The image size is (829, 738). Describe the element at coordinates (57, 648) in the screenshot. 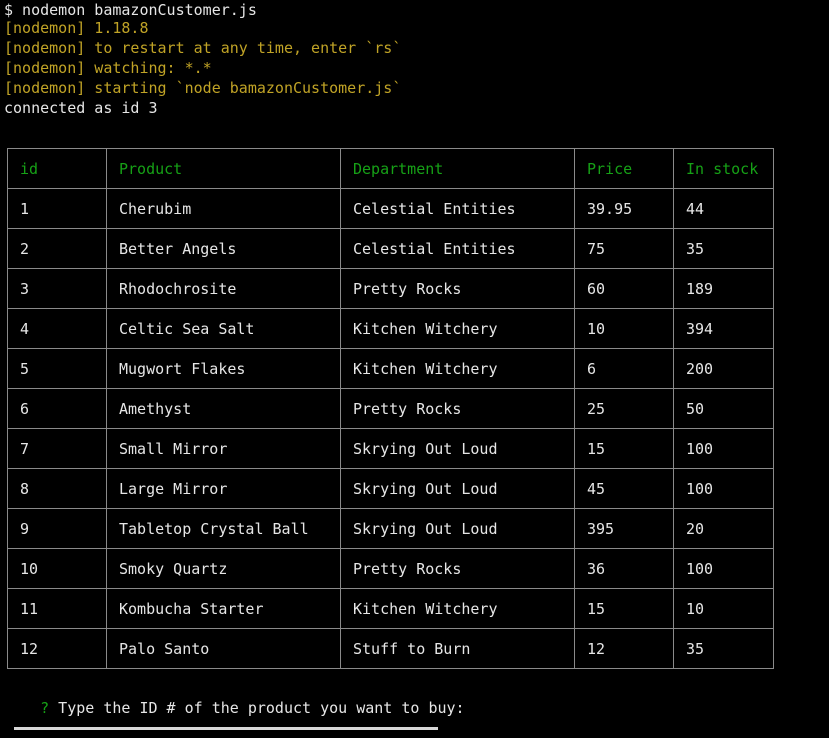

I see `cell-id: 12` at that location.